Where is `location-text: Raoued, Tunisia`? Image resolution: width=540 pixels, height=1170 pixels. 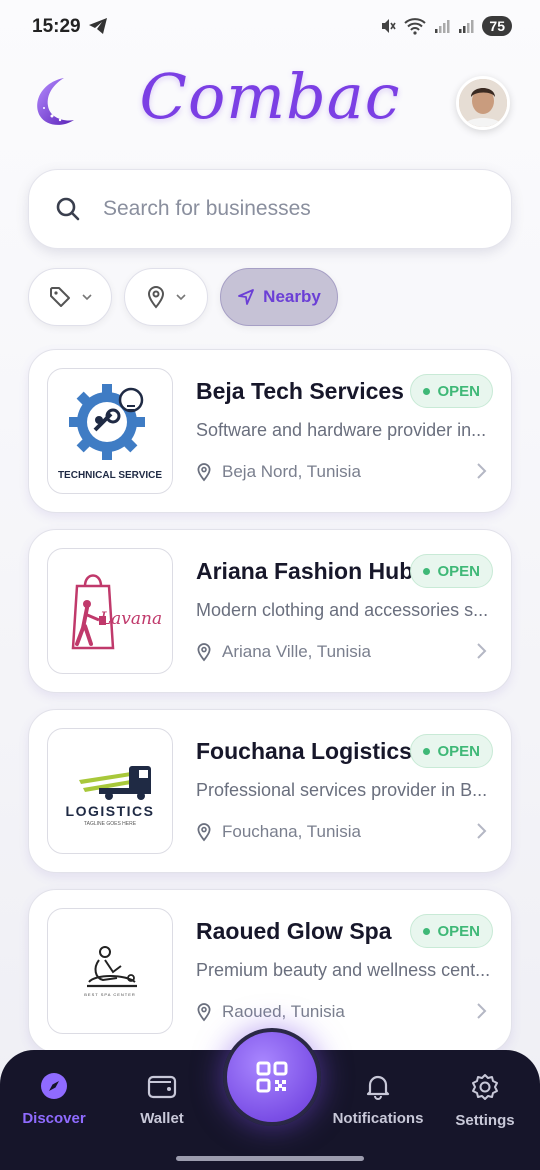 location-text: Raoued, Tunisia is located at coordinates (283, 1011).